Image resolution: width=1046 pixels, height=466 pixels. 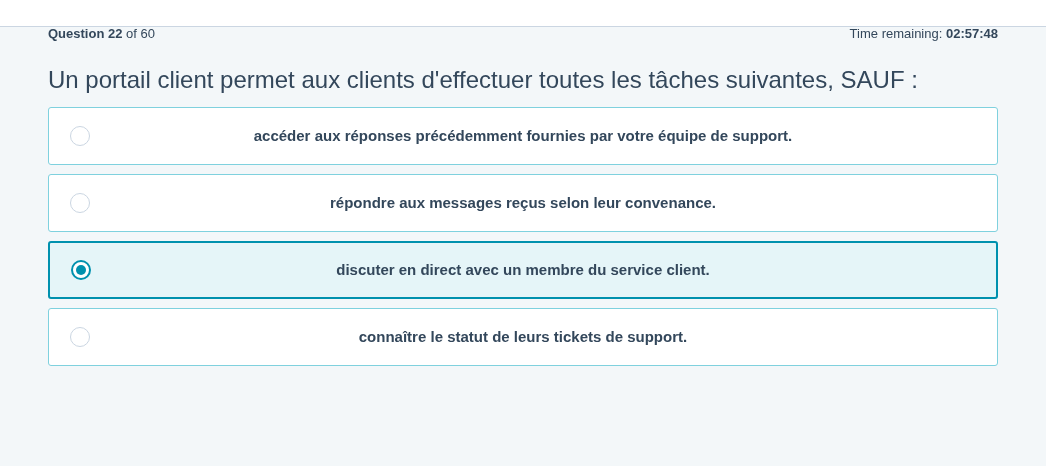 I want to click on option-text: discuter en direct avec un membre du service client., so click(x=523, y=269).